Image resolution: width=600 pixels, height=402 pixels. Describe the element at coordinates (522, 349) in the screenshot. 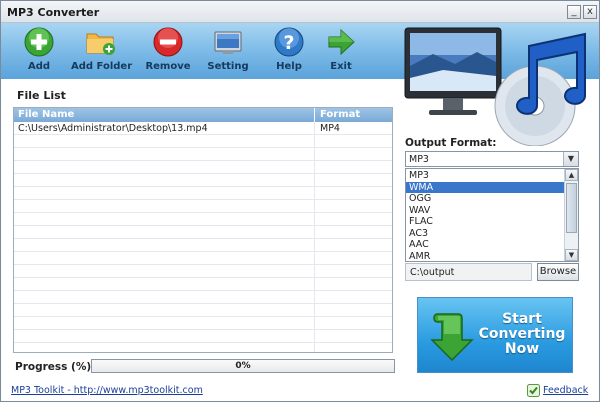

I see `start-label-line3: Now` at that location.